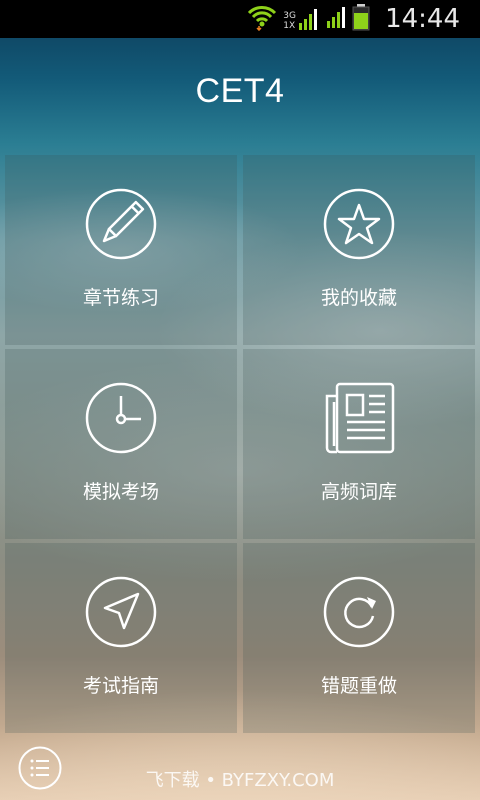 This screenshot has height=800, width=480. I want to click on tile-high-frequency-vocab: 高频词库, so click(359, 444).